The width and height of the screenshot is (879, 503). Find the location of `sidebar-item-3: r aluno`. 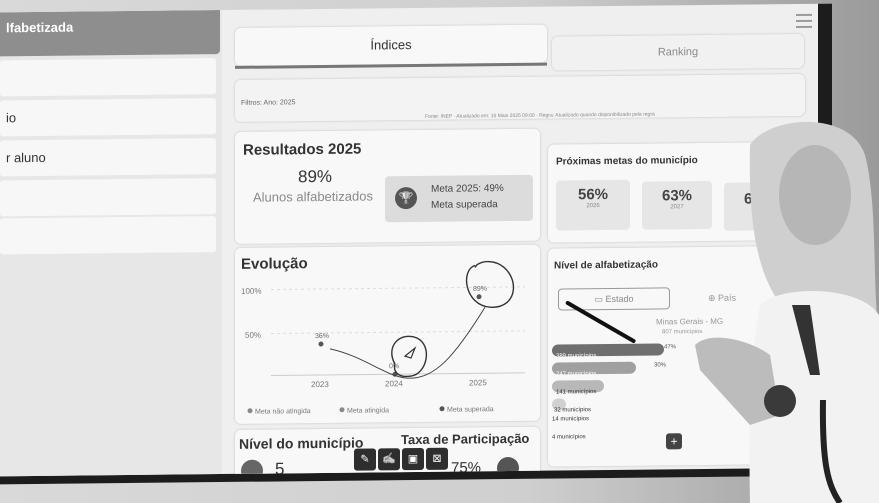

sidebar-item-3: r aluno is located at coordinates (108, 157).